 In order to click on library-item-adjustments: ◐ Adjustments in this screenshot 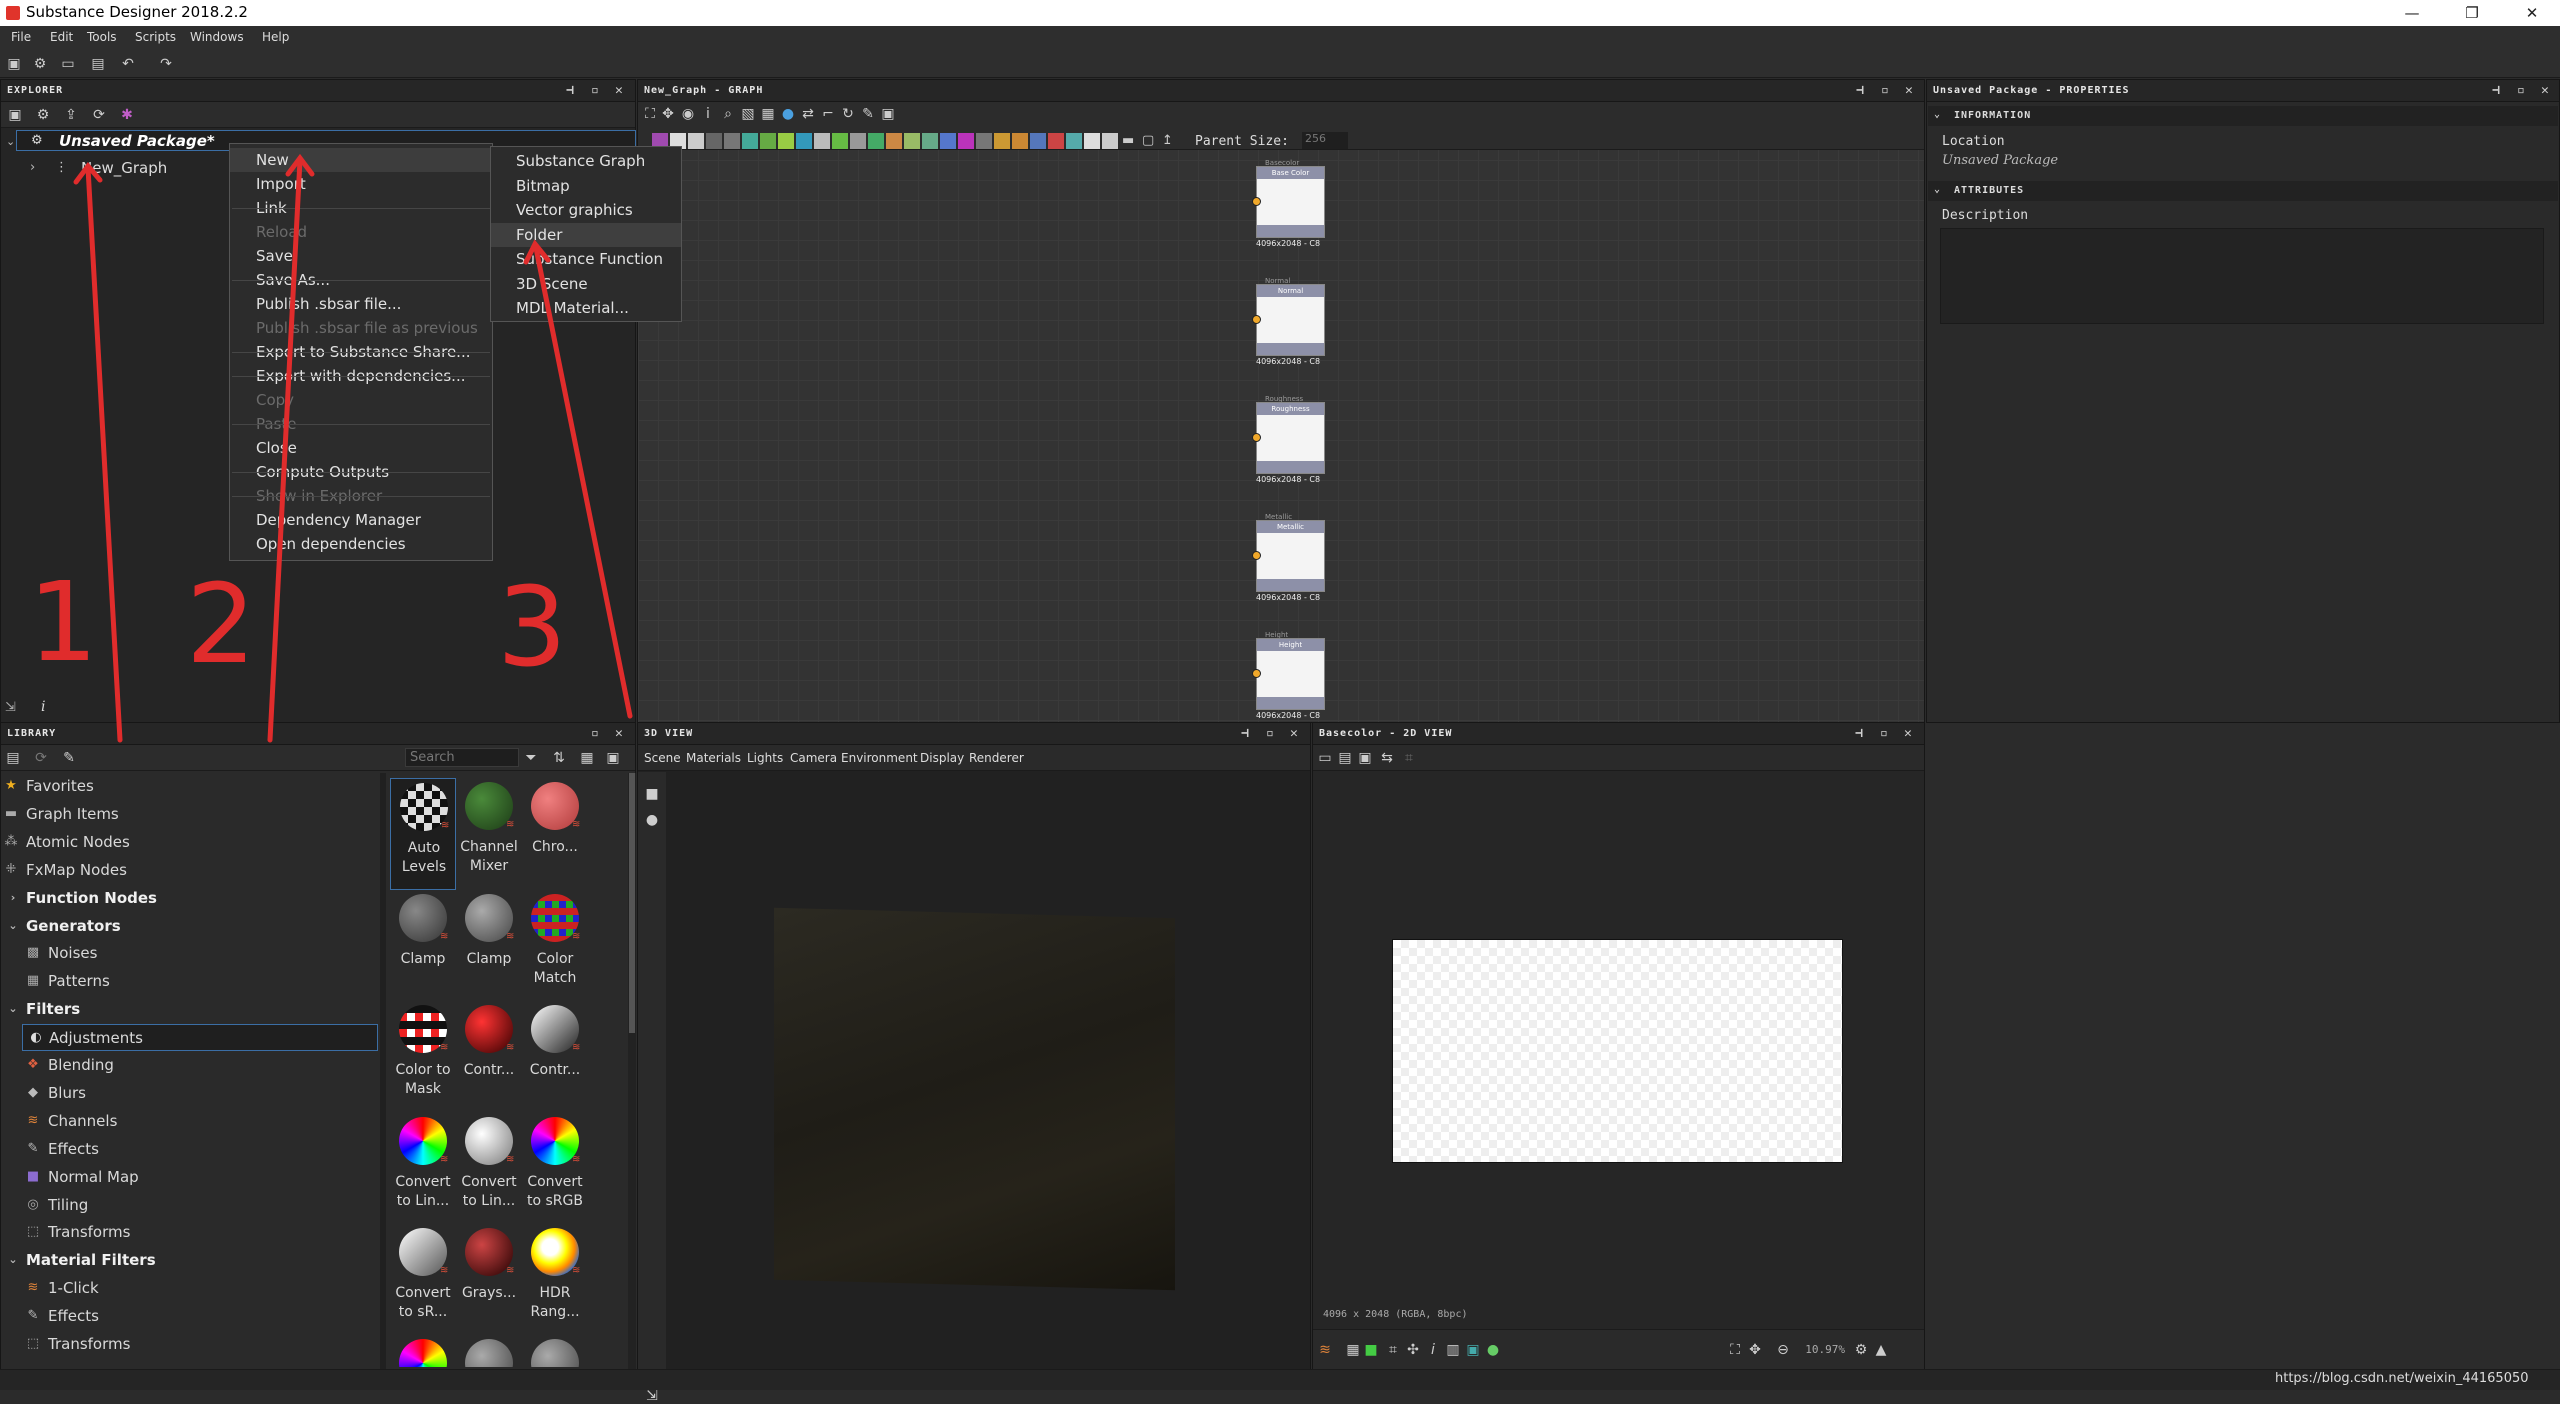, I will do `click(200, 1038)`.